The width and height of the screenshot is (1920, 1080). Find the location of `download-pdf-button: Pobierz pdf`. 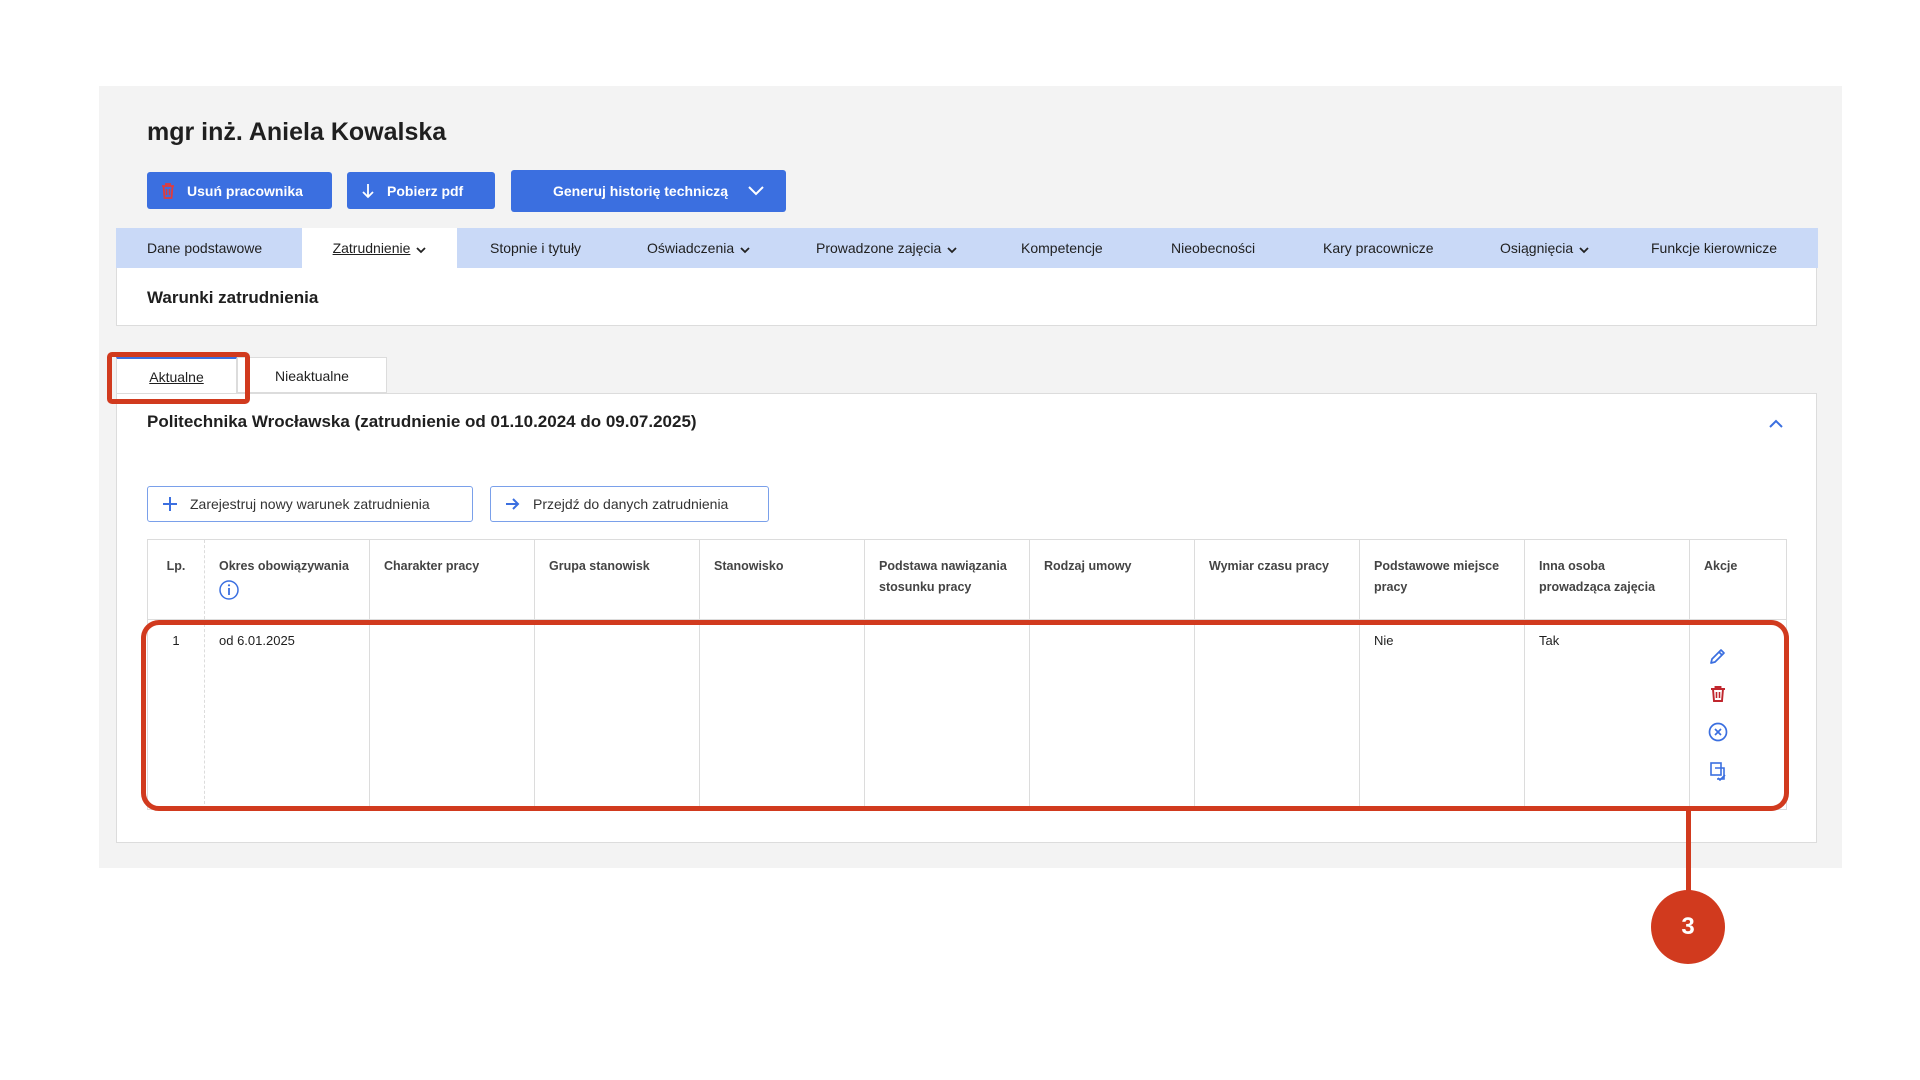

download-pdf-button: Pobierz pdf is located at coordinates (421, 190).